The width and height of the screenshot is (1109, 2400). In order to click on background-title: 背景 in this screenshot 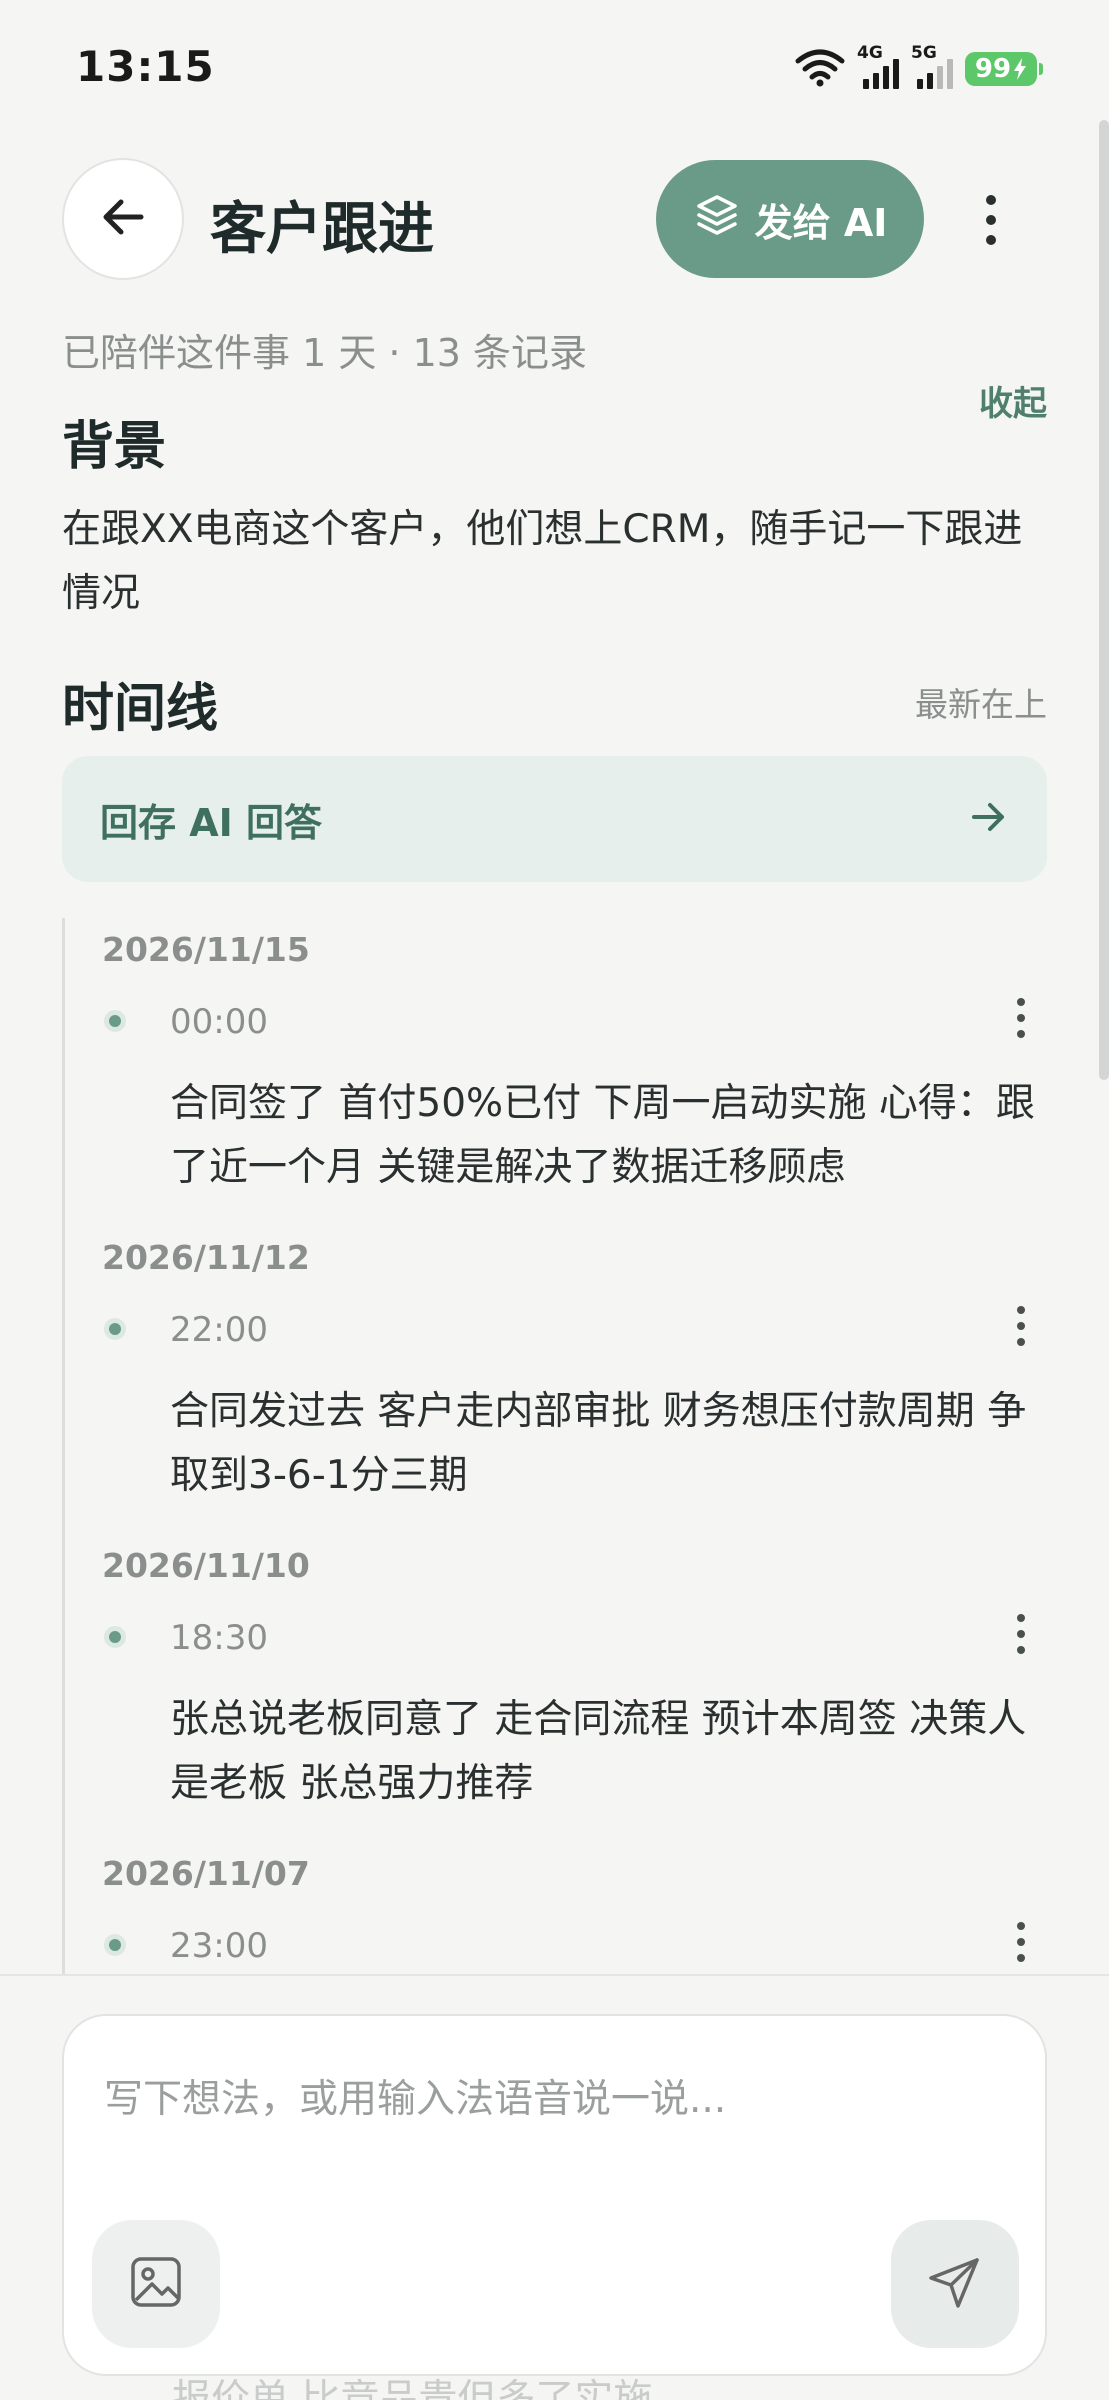, I will do `click(114, 447)`.